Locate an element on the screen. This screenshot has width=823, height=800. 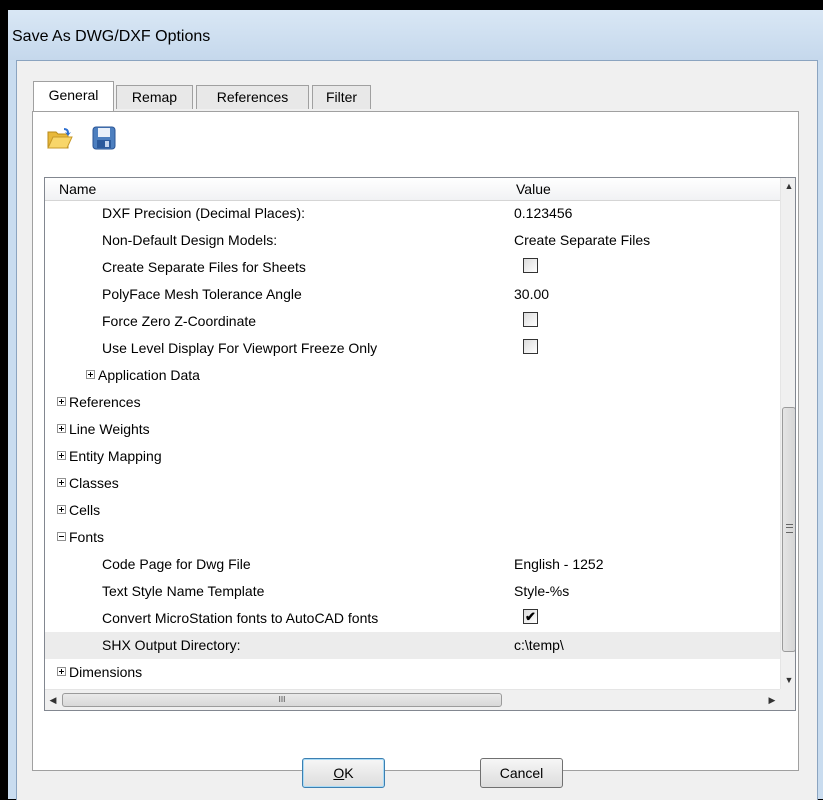
tab-general: General is located at coordinates (73, 96).